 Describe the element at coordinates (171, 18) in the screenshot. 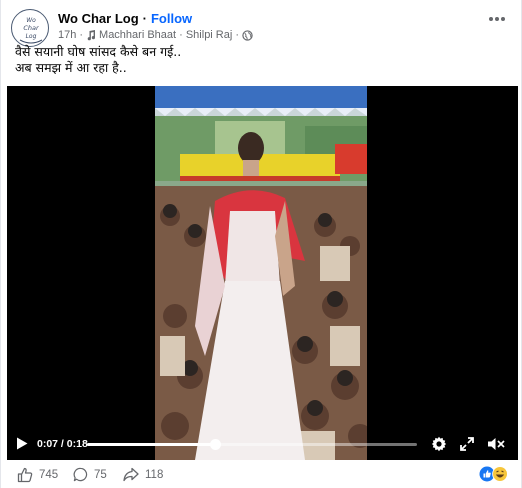

I see `follow-button: Follow` at that location.